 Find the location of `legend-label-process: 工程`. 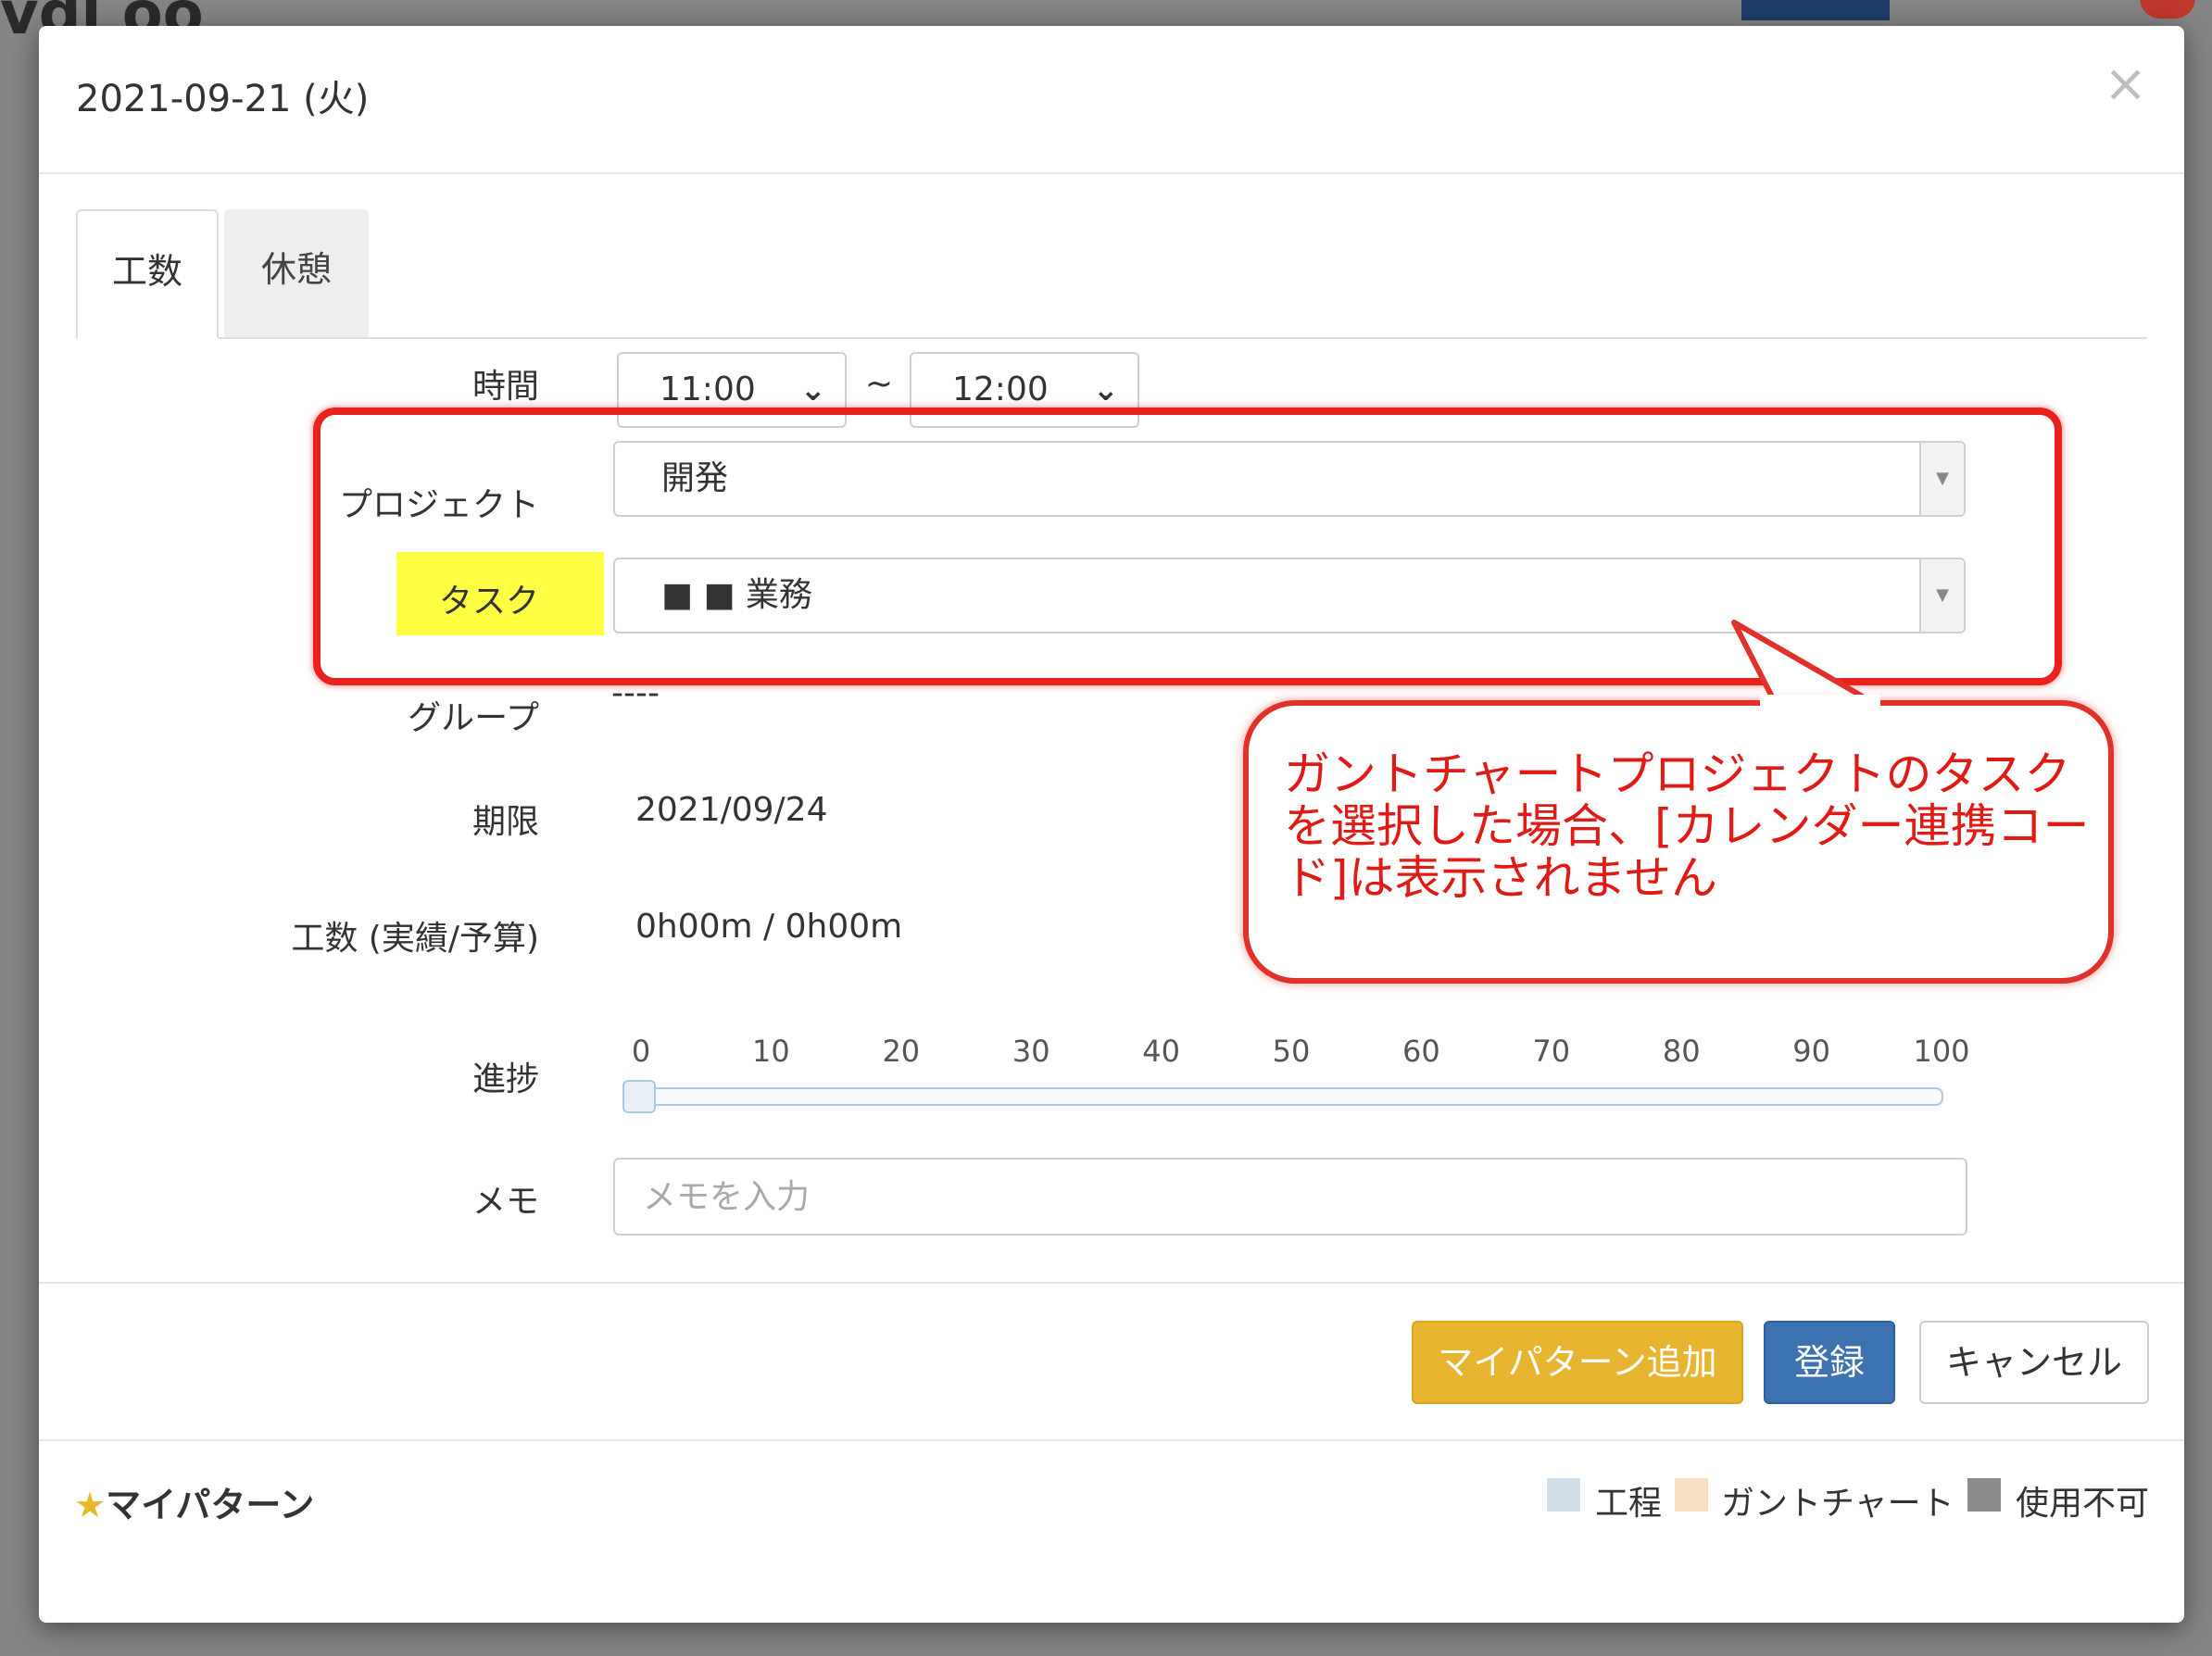

legend-label-process: 工程 is located at coordinates (1629, 1504).